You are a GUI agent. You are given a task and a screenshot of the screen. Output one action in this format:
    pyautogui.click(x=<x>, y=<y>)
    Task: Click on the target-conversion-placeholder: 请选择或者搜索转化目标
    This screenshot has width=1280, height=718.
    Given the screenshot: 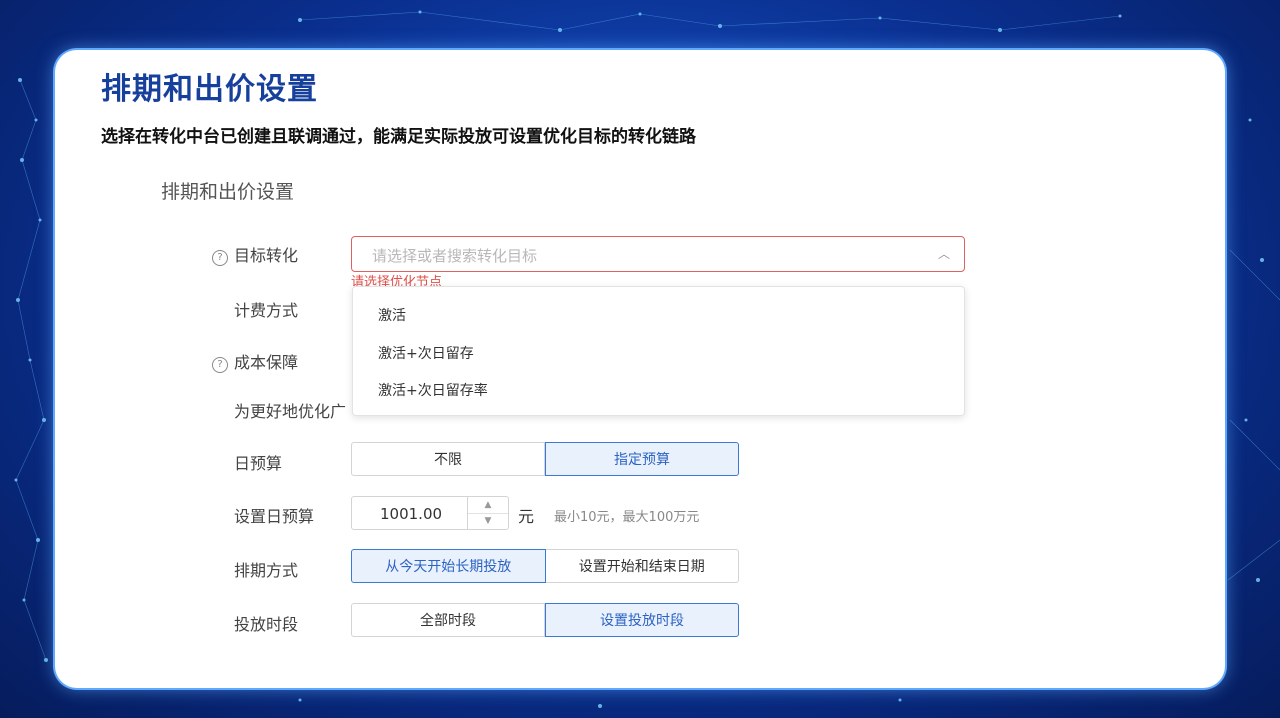 What is the action you would take?
    pyautogui.click(x=455, y=256)
    